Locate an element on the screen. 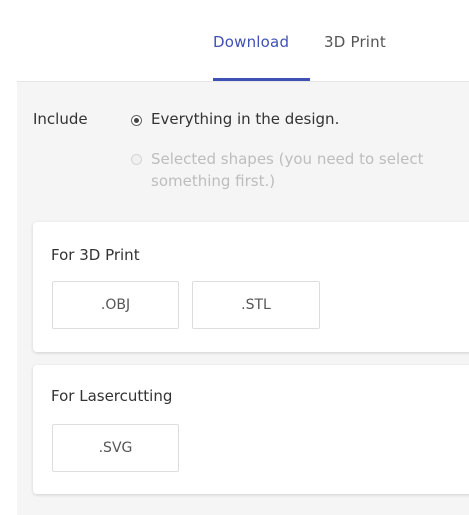 The width and height of the screenshot is (469, 515). active-tab-indicator is located at coordinates (261, 79).